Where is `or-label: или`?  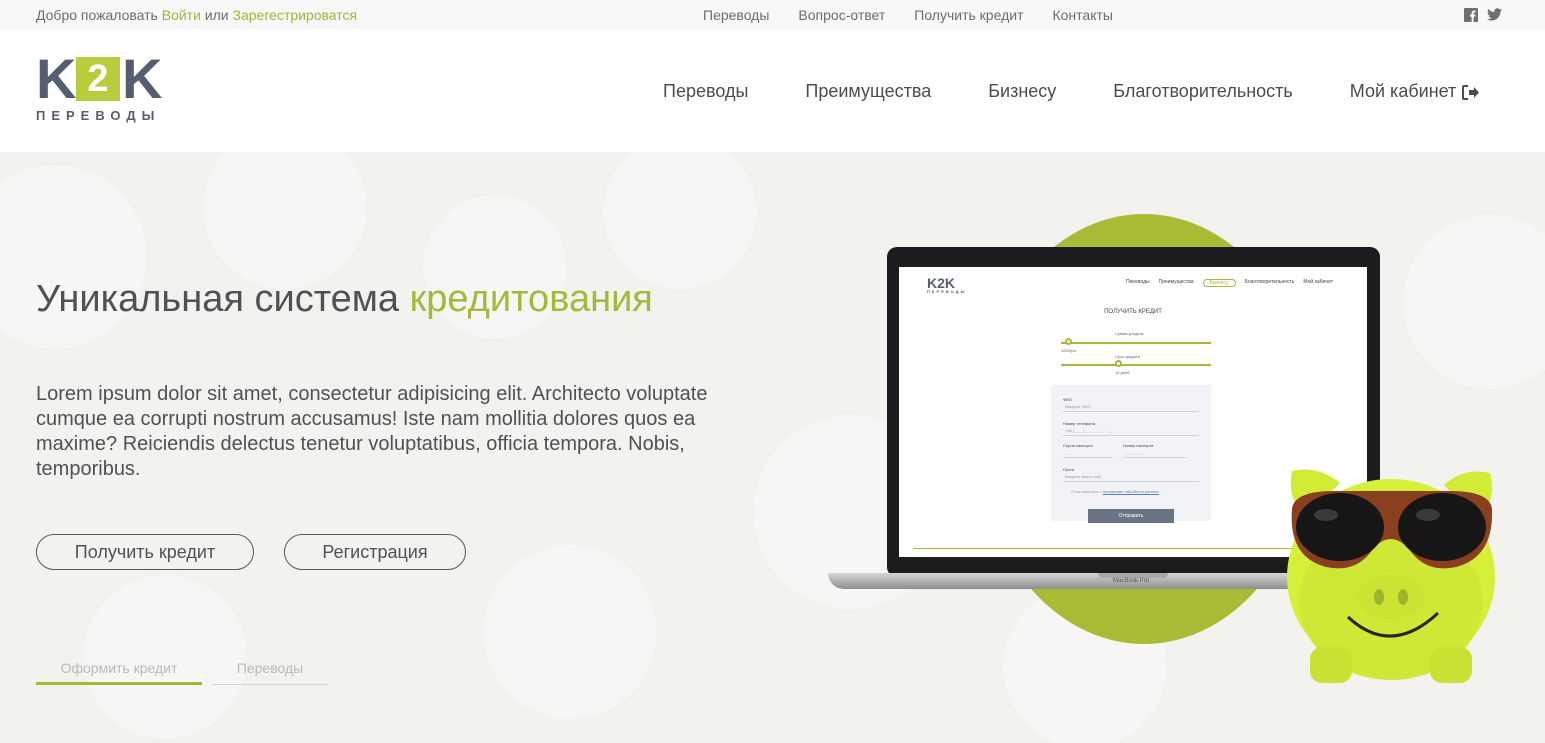
or-label: или is located at coordinates (216, 15).